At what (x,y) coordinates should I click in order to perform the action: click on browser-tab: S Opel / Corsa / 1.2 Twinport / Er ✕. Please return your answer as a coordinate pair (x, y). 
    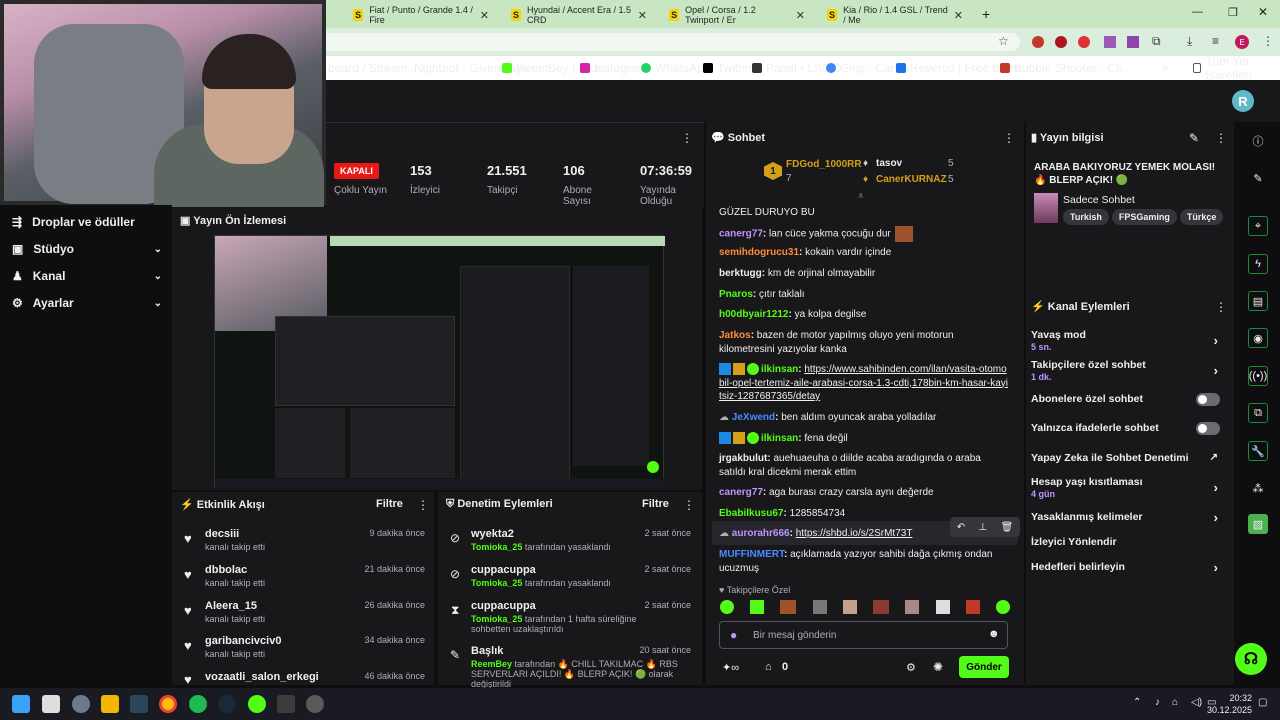
    Looking at the image, I should click on (737, 15).